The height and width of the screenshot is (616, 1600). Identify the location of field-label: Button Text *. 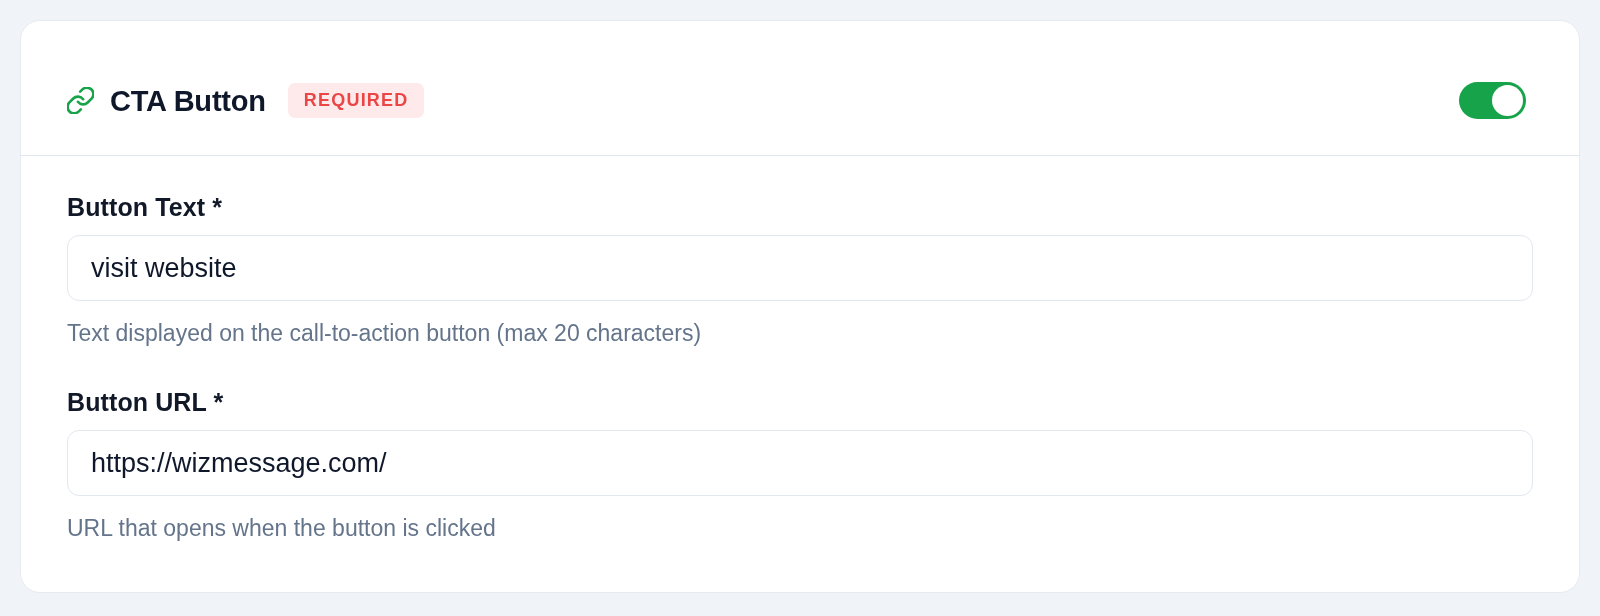
(145, 207).